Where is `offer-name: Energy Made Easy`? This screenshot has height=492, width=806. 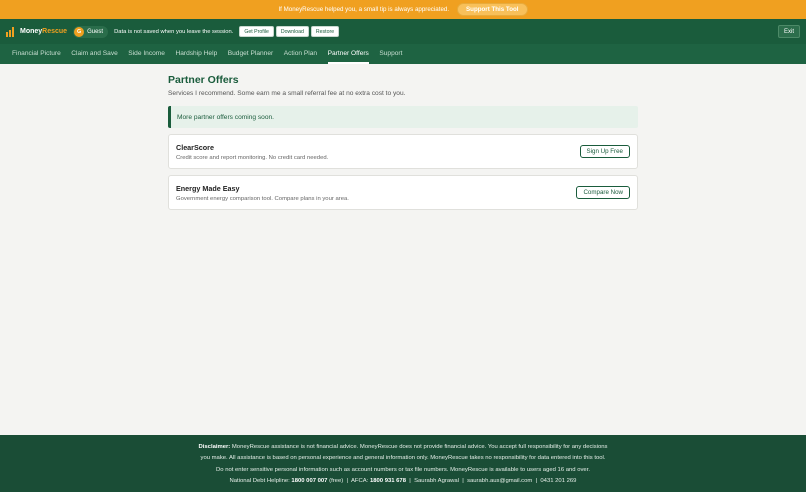 offer-name: Energy Made Easy is located at coordinates (208, 188).